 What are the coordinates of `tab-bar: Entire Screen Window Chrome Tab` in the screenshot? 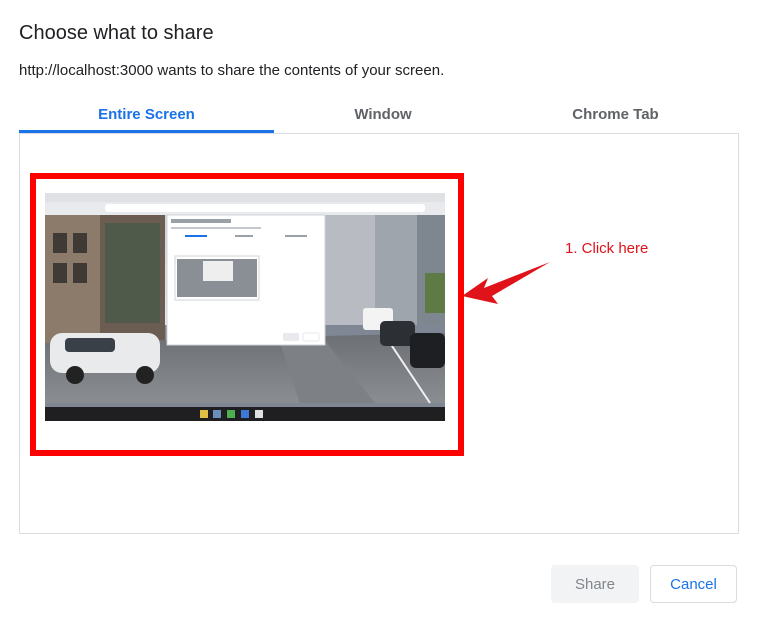 It's located at (379, 115).